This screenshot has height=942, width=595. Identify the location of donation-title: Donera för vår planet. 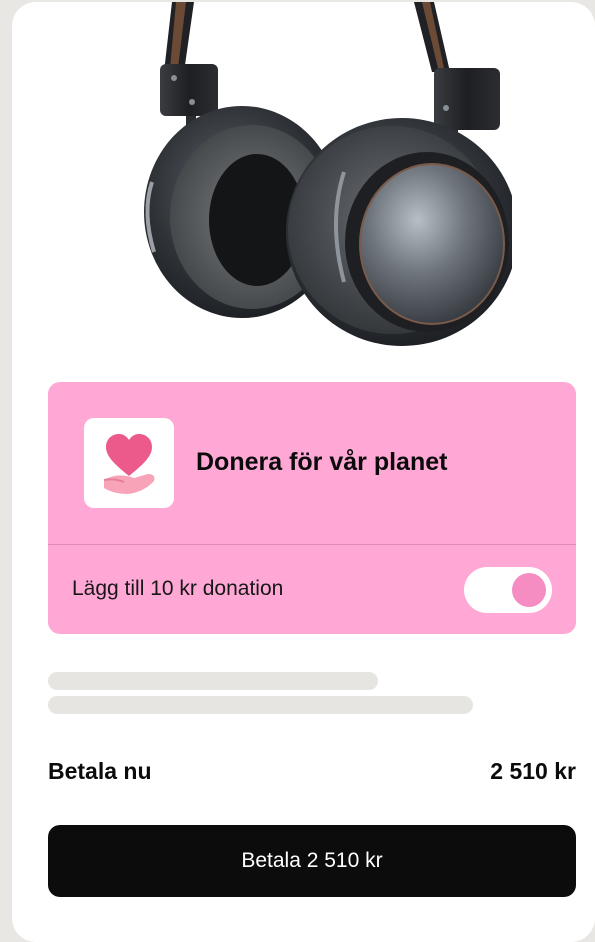
(322, 462).